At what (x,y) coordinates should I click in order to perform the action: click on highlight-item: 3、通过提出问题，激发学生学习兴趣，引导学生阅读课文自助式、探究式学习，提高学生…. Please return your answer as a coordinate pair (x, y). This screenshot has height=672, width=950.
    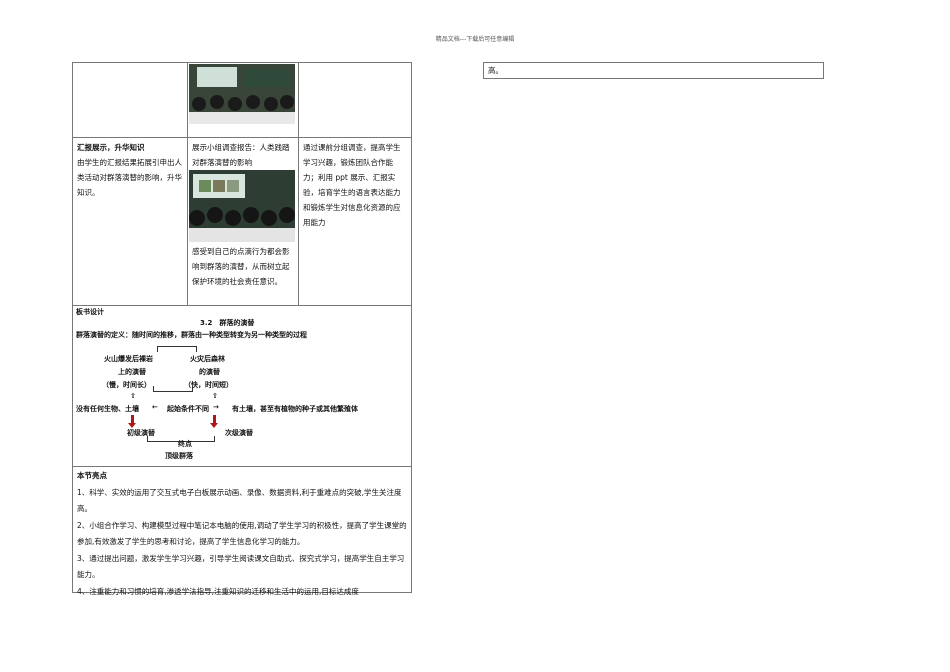
    Looking at the image, I should click on (241, 566).